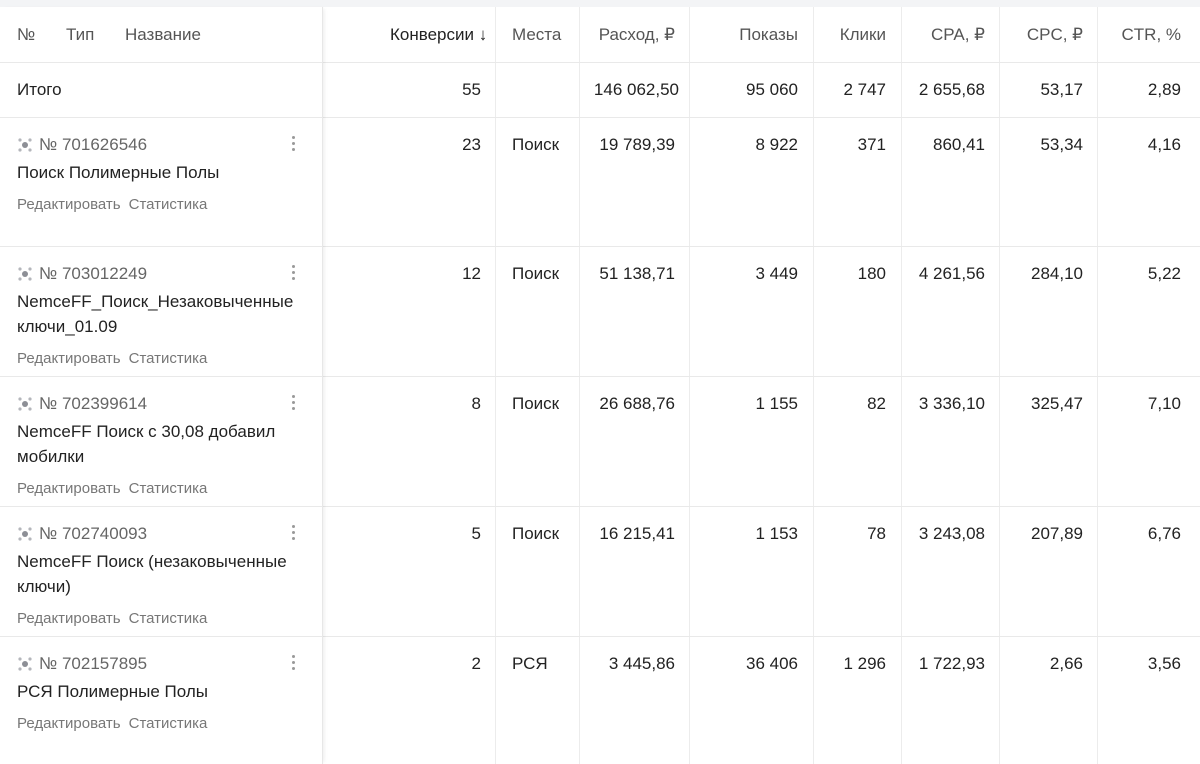  Describe the element at coordinates (1164, 89) in the screenshot. I see `totals-ctr: 2,89` at that location.